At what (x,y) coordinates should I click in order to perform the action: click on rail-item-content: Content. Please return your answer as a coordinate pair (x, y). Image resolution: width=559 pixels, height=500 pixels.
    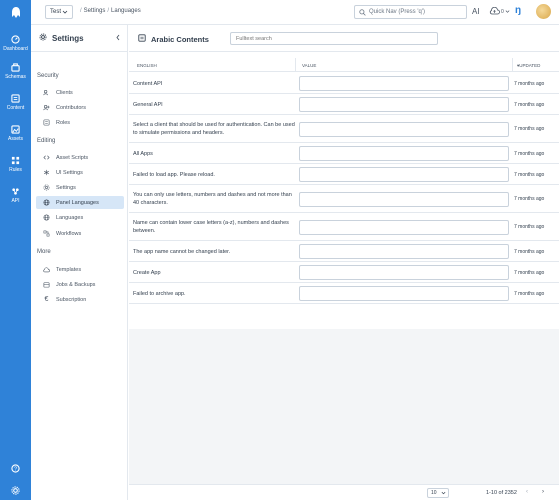
    Looking at the image, I should click on (15, 102).